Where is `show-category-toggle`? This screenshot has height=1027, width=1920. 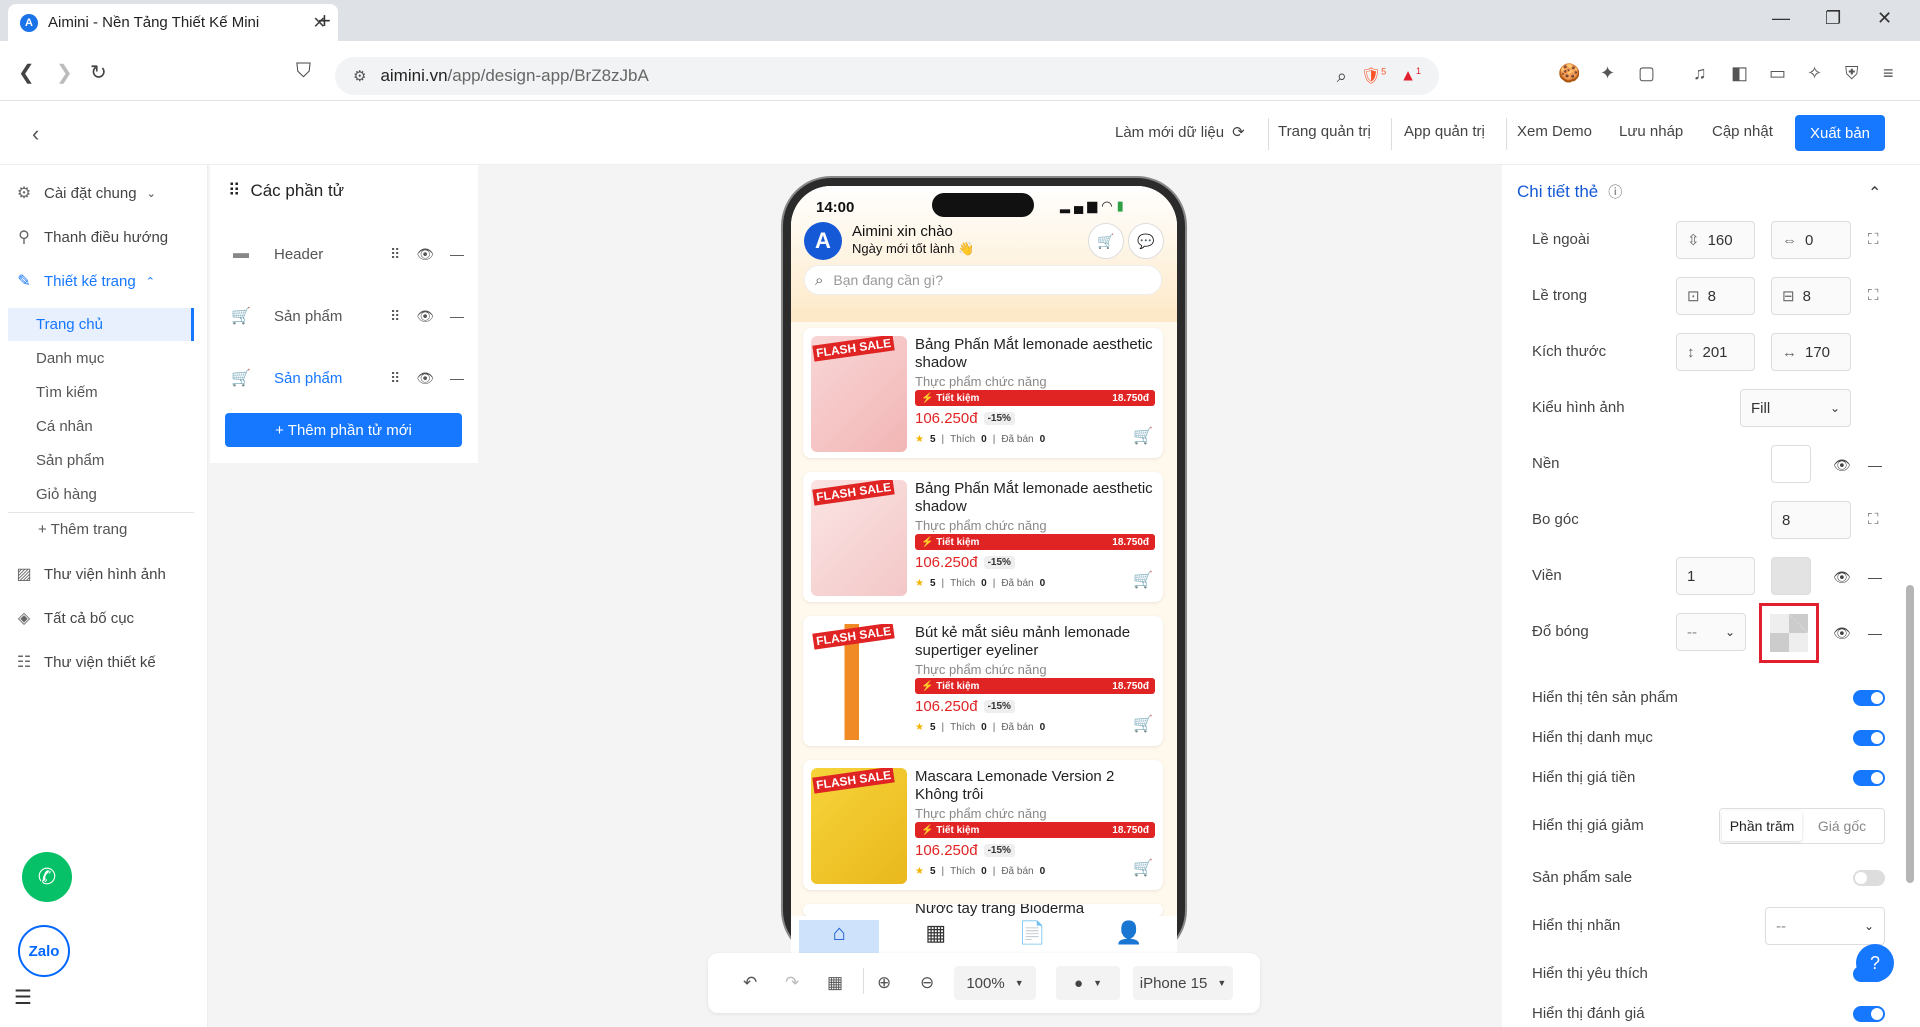 show-category-toggle is located at coordinates (1869, 738).